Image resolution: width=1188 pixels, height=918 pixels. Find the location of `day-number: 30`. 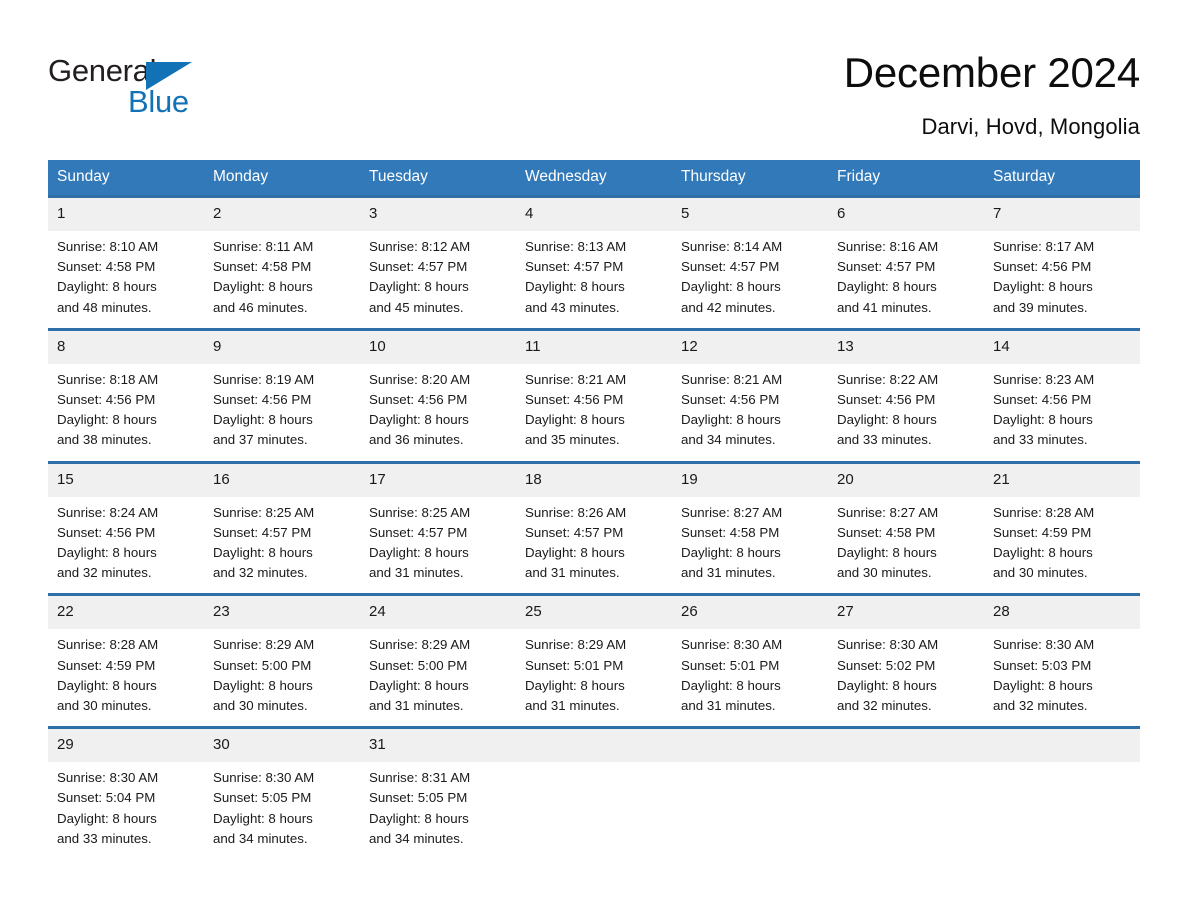

day-number: 30 is located at coordinates (282, 745).